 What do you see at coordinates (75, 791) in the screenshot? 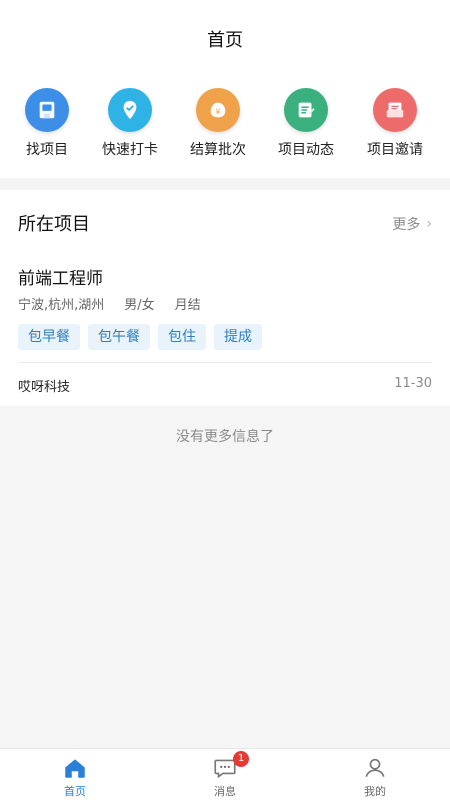
I see `tab-label: 首页` at bounding box center [75, 791].